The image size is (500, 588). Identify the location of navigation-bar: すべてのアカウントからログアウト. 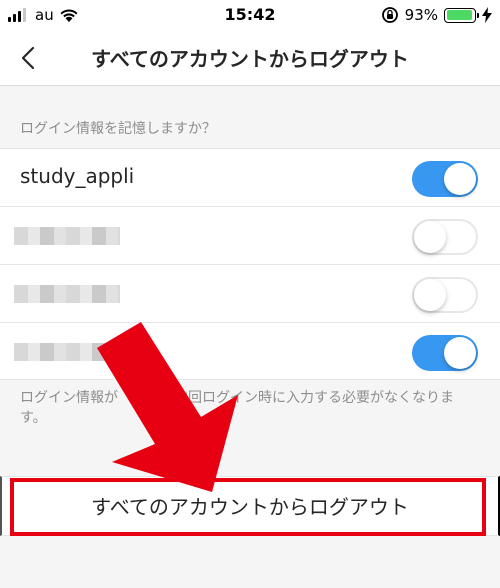
(250, 58).